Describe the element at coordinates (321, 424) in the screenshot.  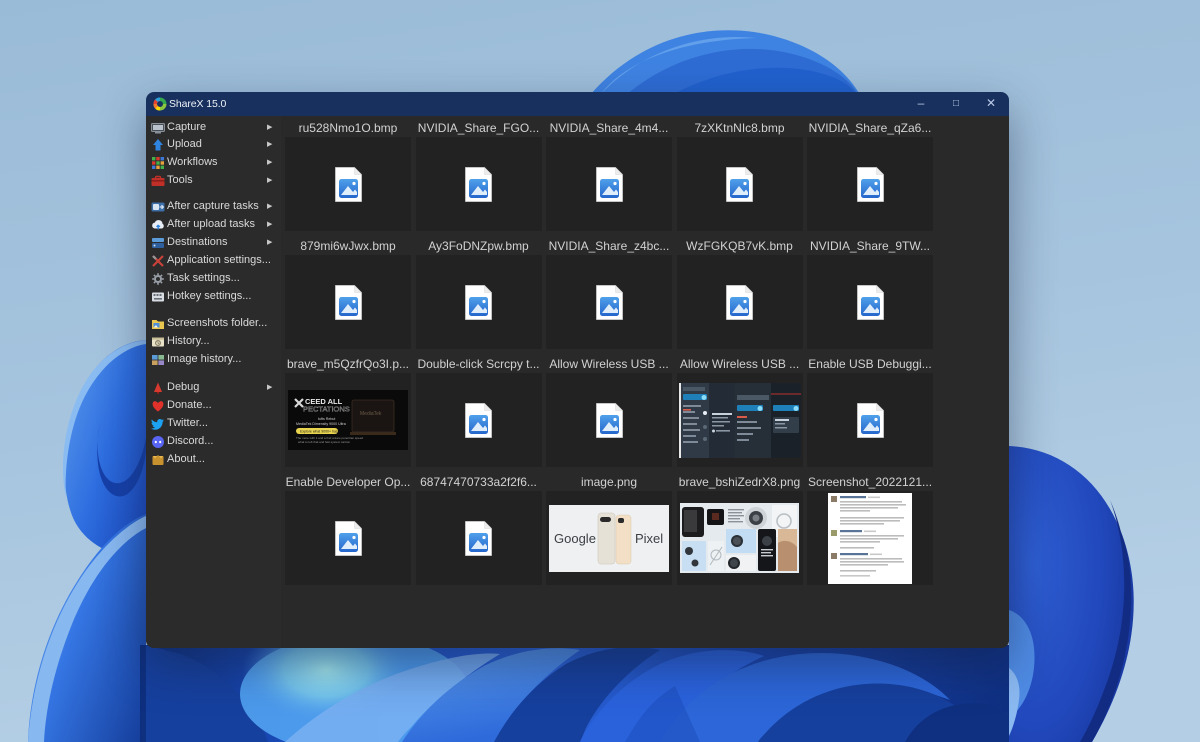
I see `svg-text: MediaTek Dimensity 9000 Ultra` at that location.